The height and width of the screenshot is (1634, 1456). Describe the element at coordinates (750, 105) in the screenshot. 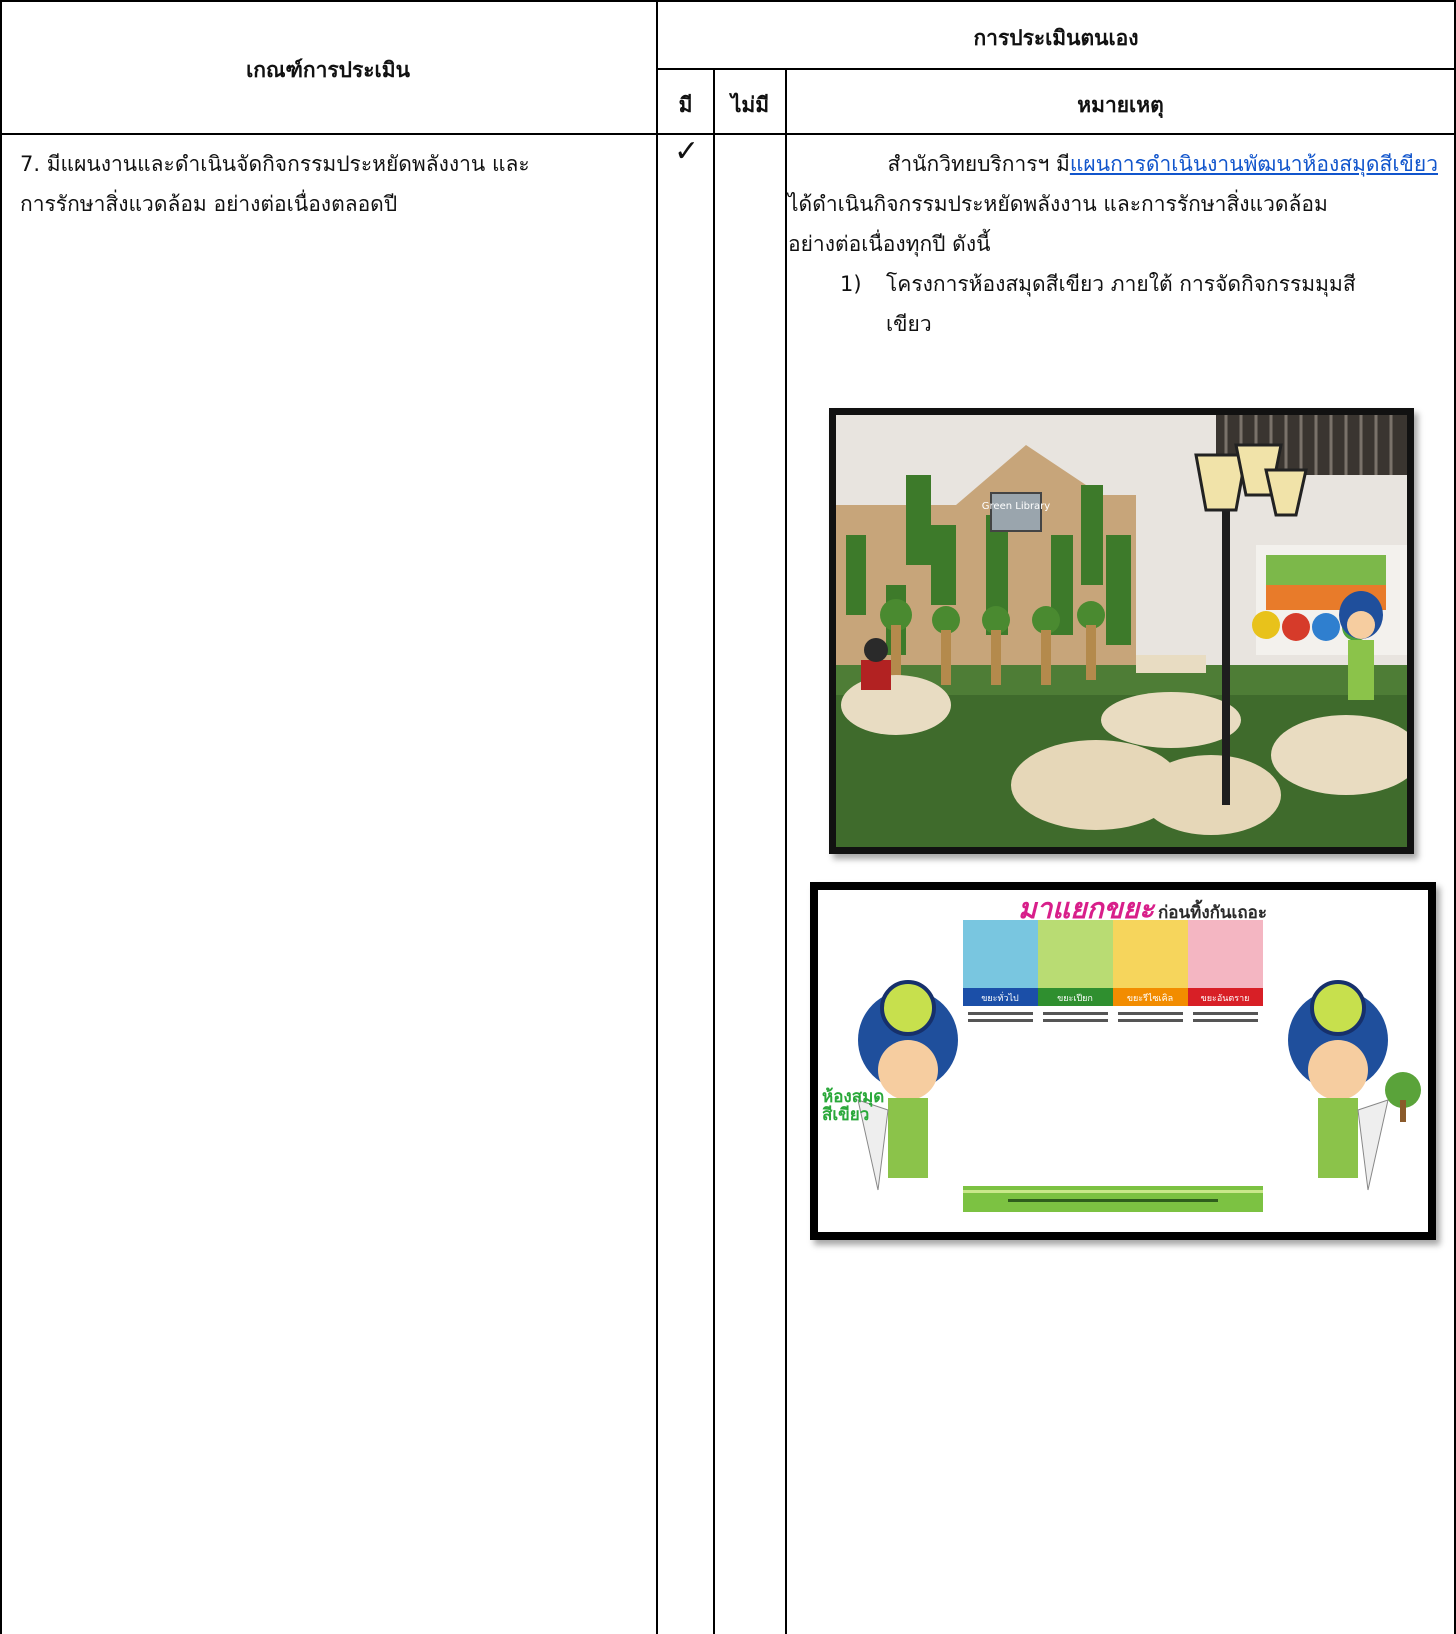

I see `not-have-column-header: ไม่มี` at that location.